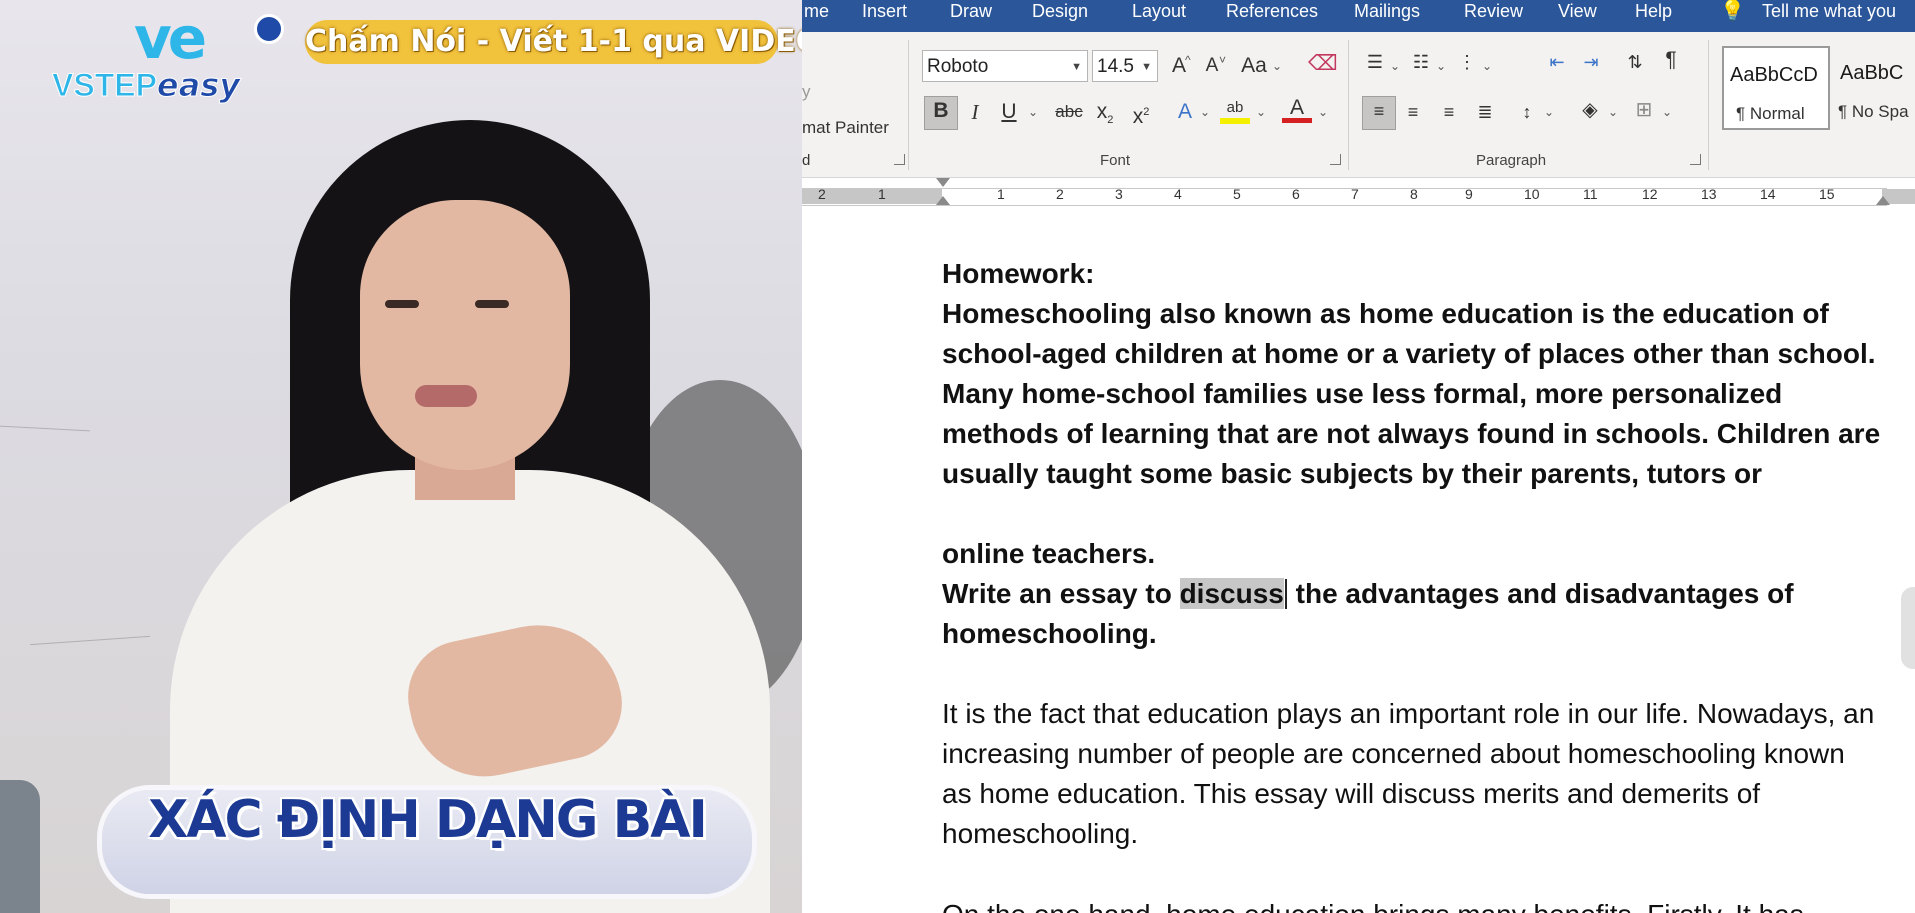  What do you see at coordinates (1774, 75) in the screenshot?
I see `style-sample: AaBbCcD` at bounding box center [1774, 75].